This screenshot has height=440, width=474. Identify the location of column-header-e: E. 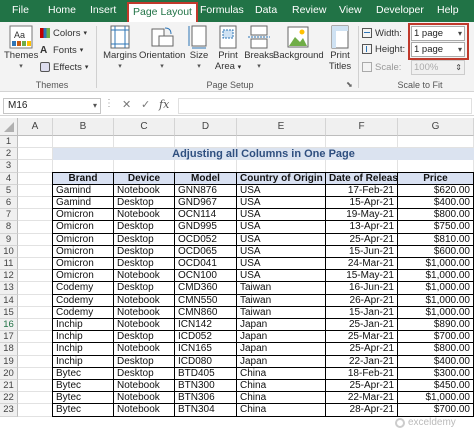
(281, 127).